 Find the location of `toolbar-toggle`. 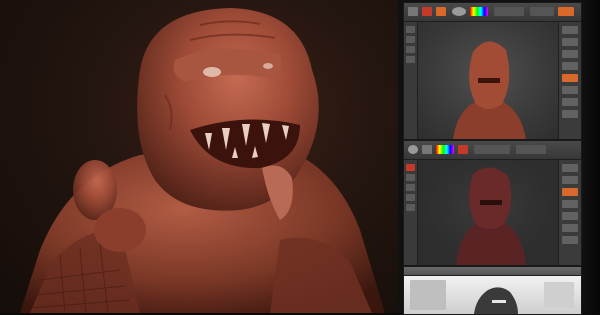

toolbar-toggle is located at coordinates (566, 11).